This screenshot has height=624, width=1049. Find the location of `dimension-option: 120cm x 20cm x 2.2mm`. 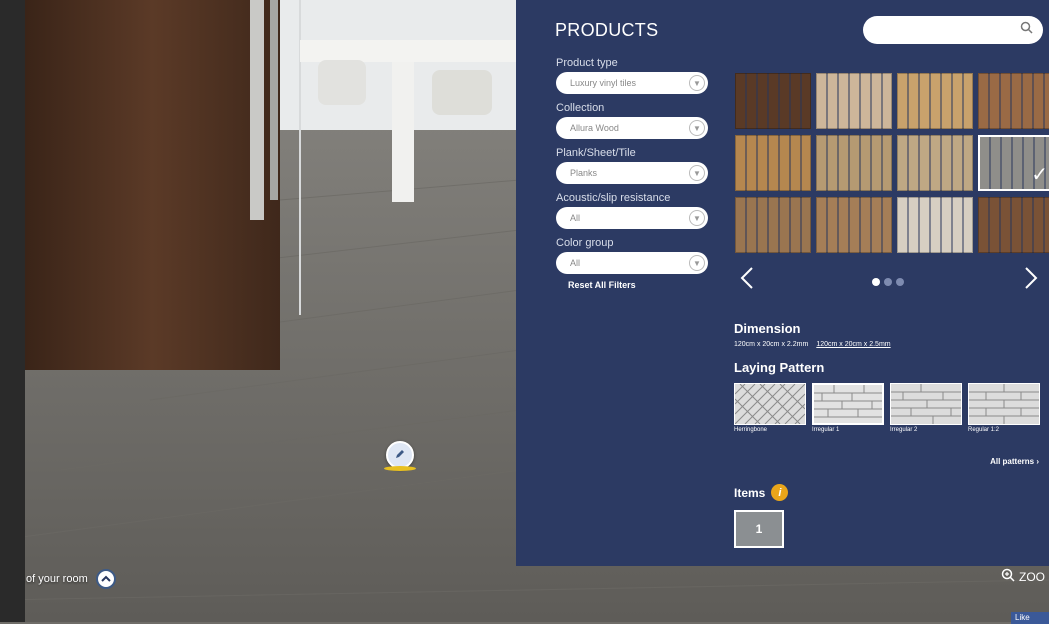

dimension-option: 120cm x 20cm x 2.2mm is located at coordinates (771, 344).